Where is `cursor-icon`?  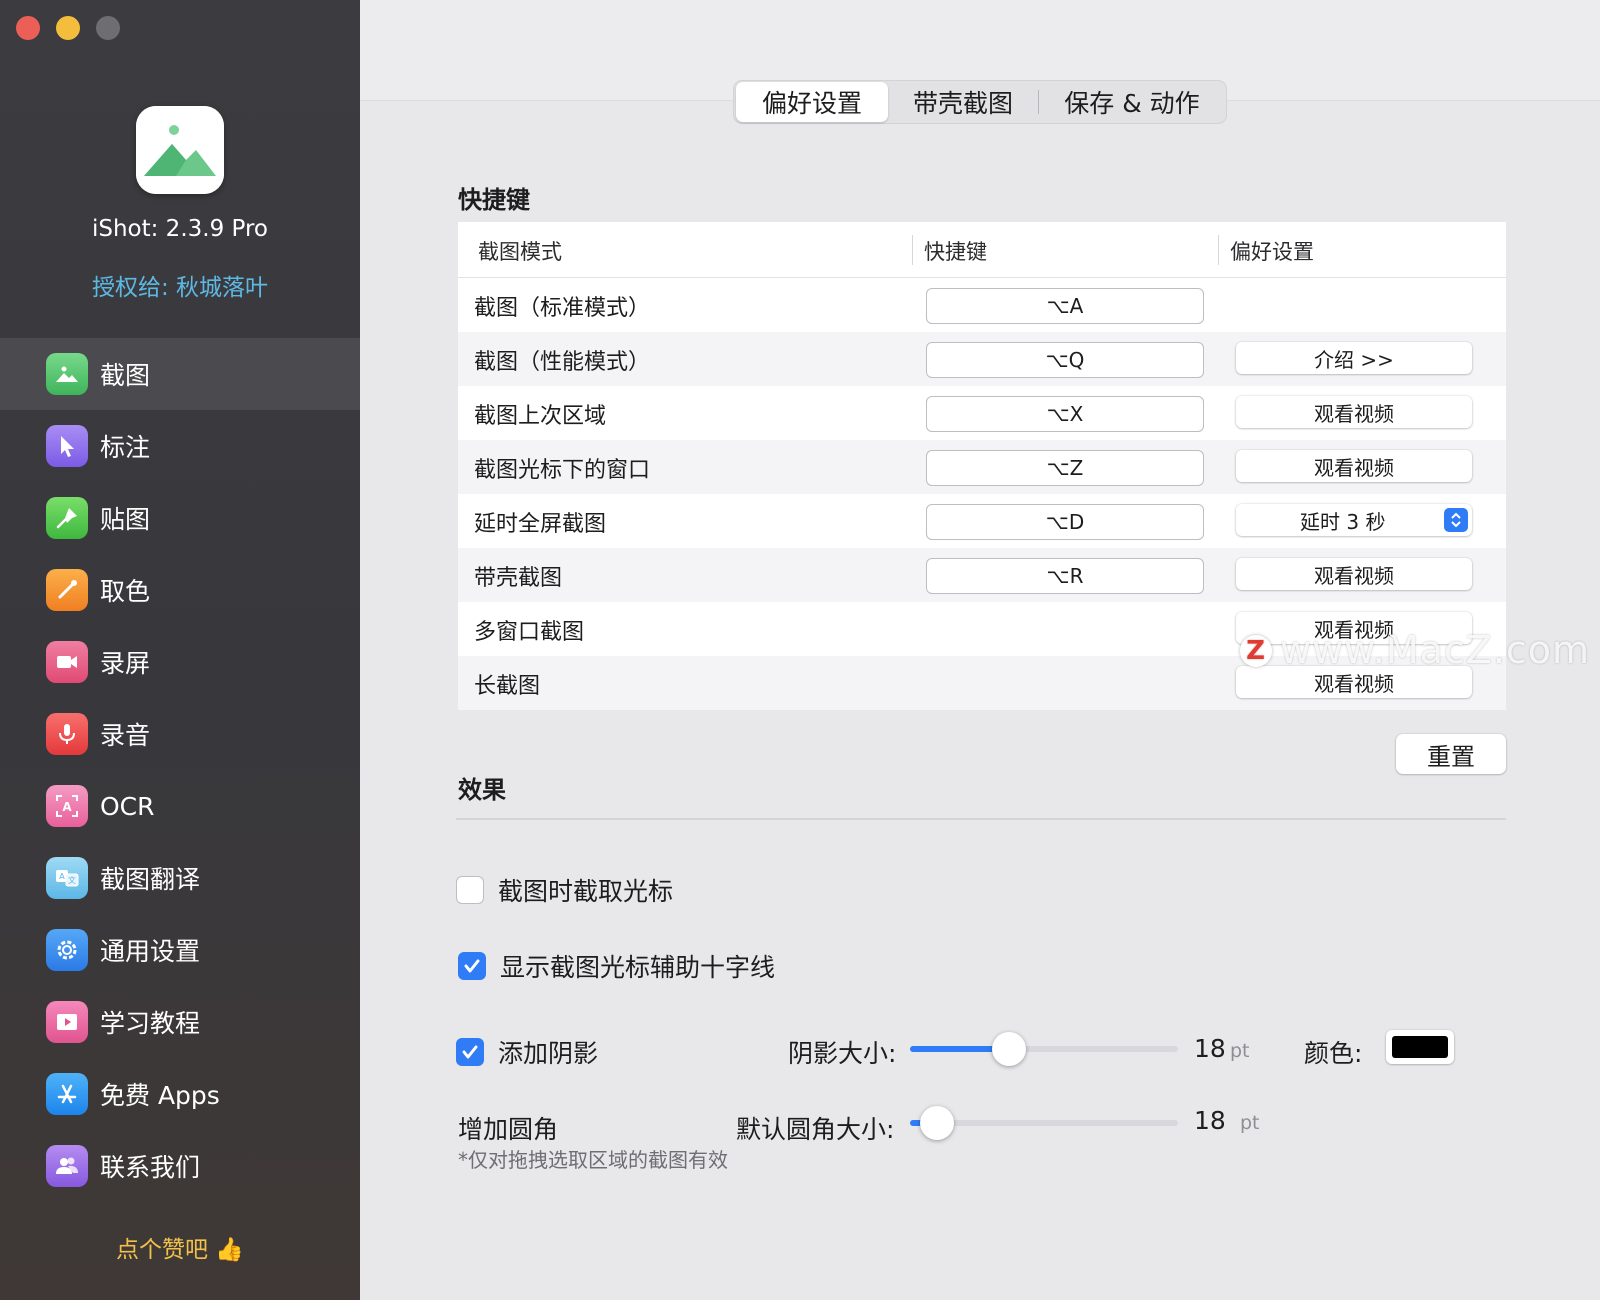
cursor-icon is located at coordinates (67, 446).